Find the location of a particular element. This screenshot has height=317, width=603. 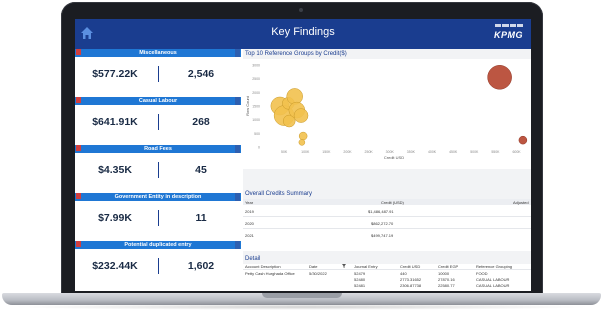

y-tick-label: 500 is located at coordinates (257, 134).